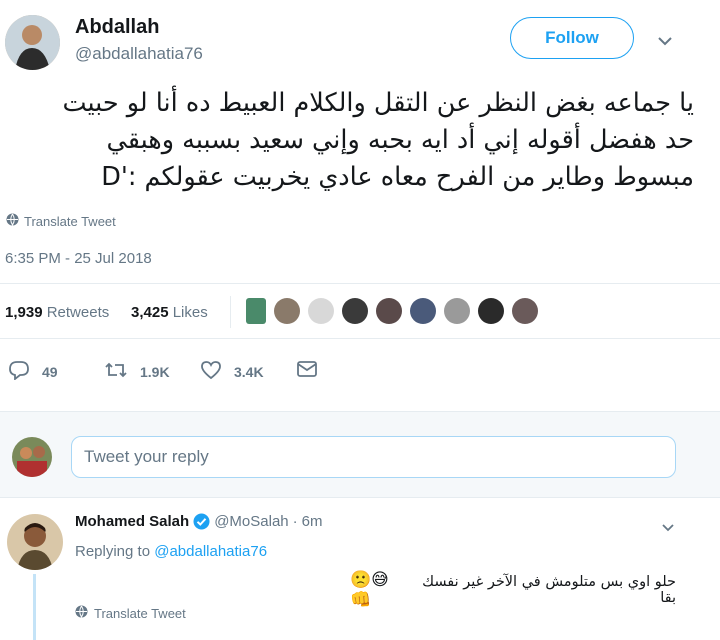 The width and height of the screenshot is (720, 640). What do you see at coordinates (137, 371) in the screenshot?
I see `retweet-action: 1.9K` at bounding box center [137, 371].